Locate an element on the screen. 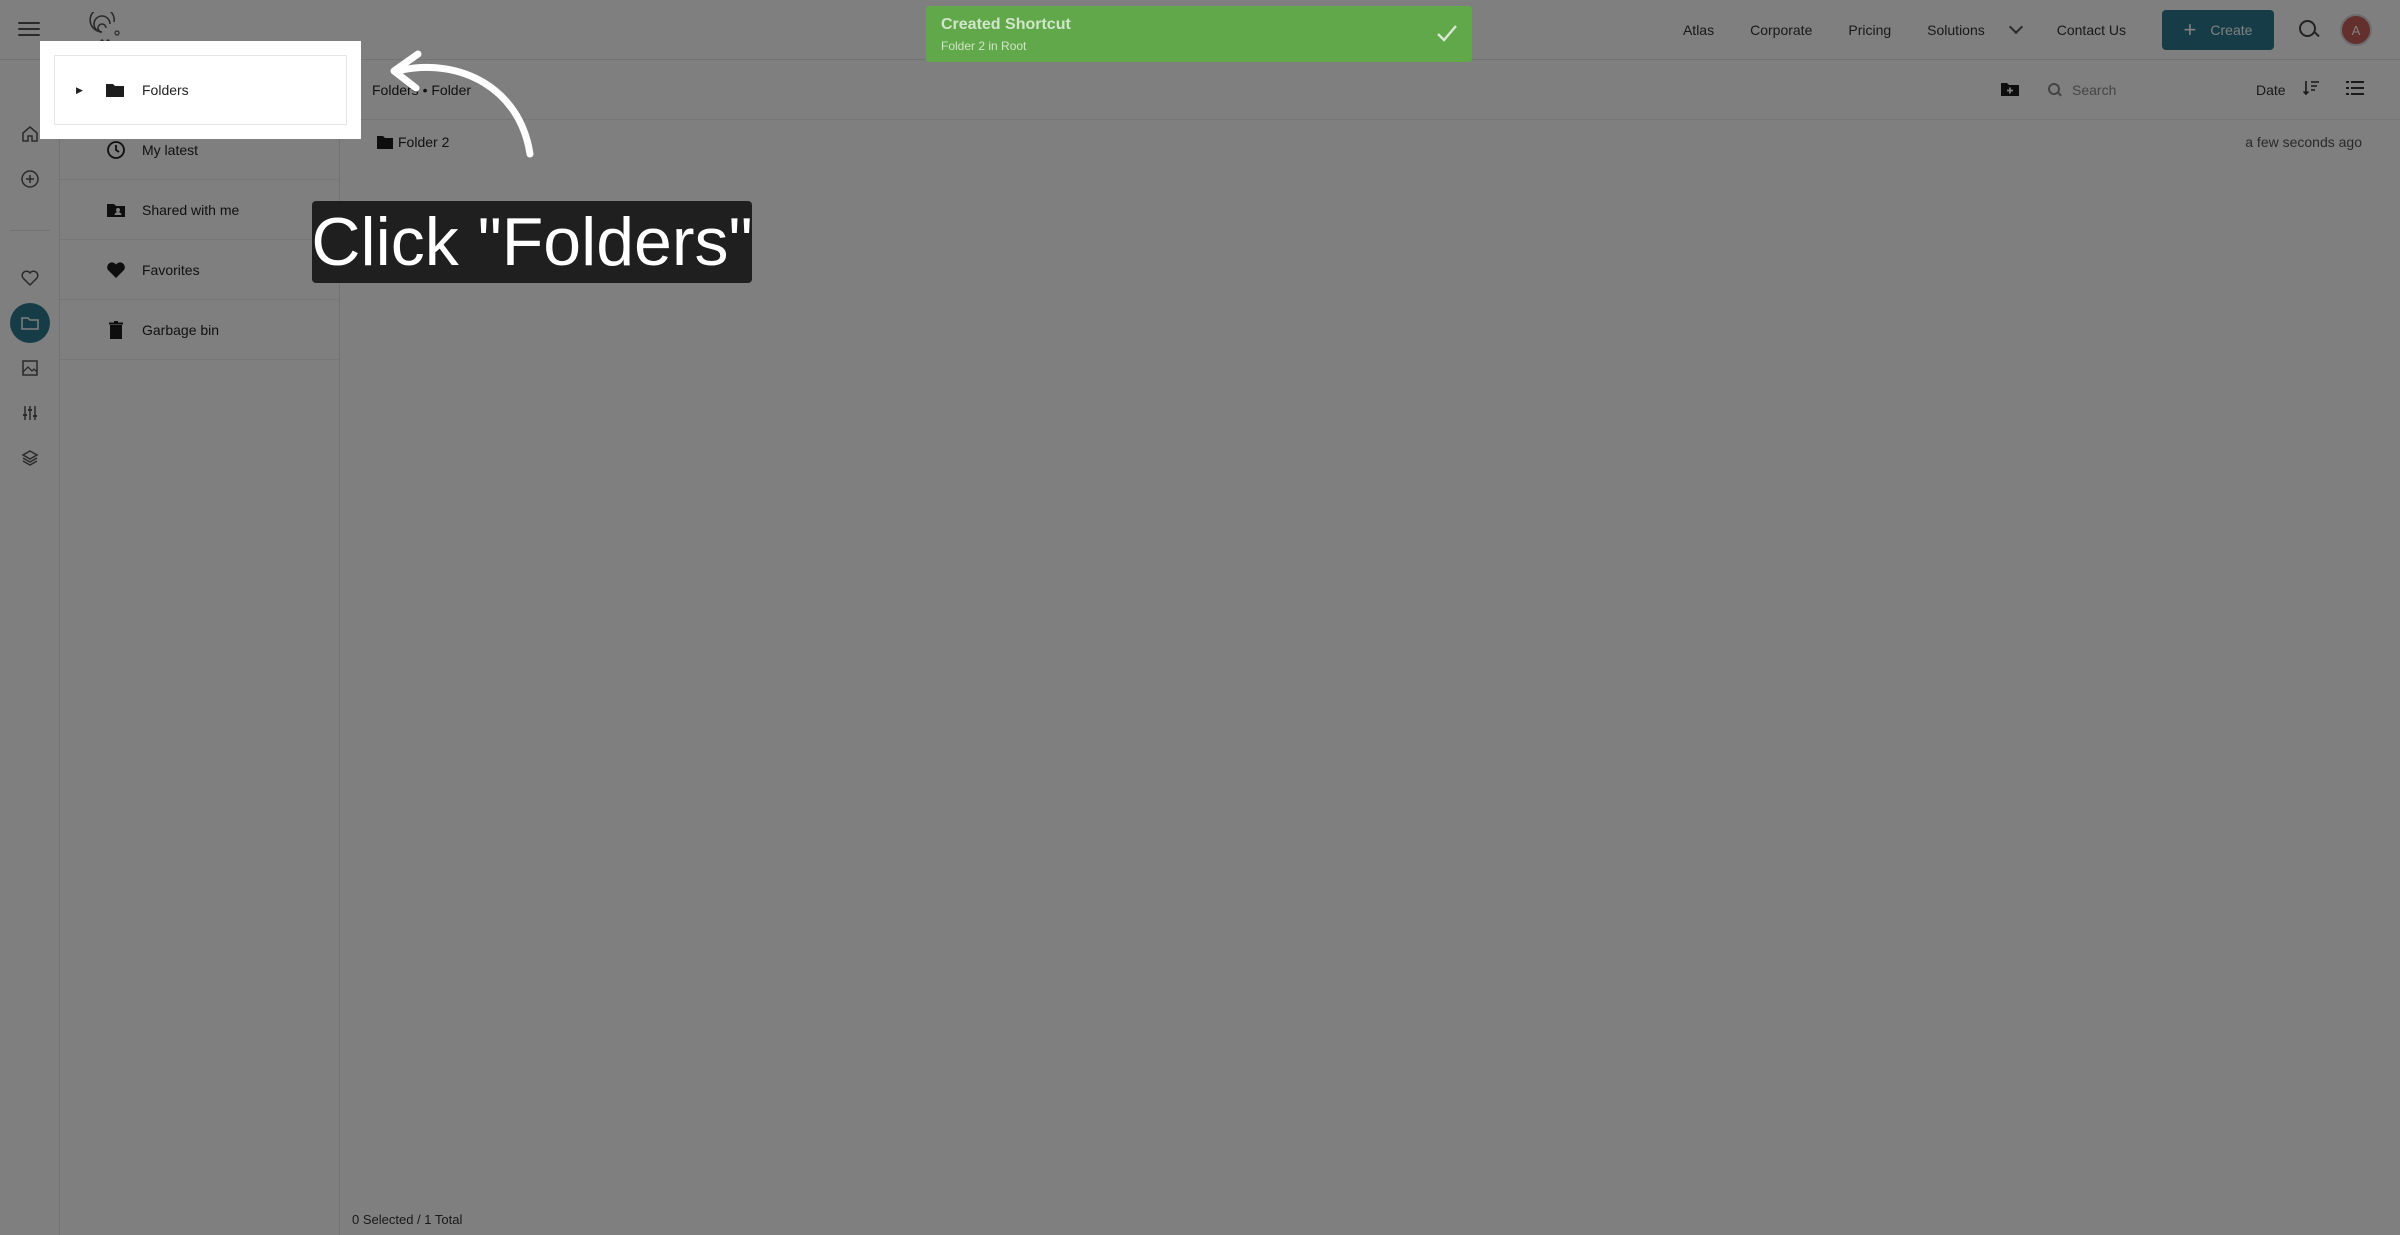  sidebar-item-label: Folders is located at coordinates (165, 90).